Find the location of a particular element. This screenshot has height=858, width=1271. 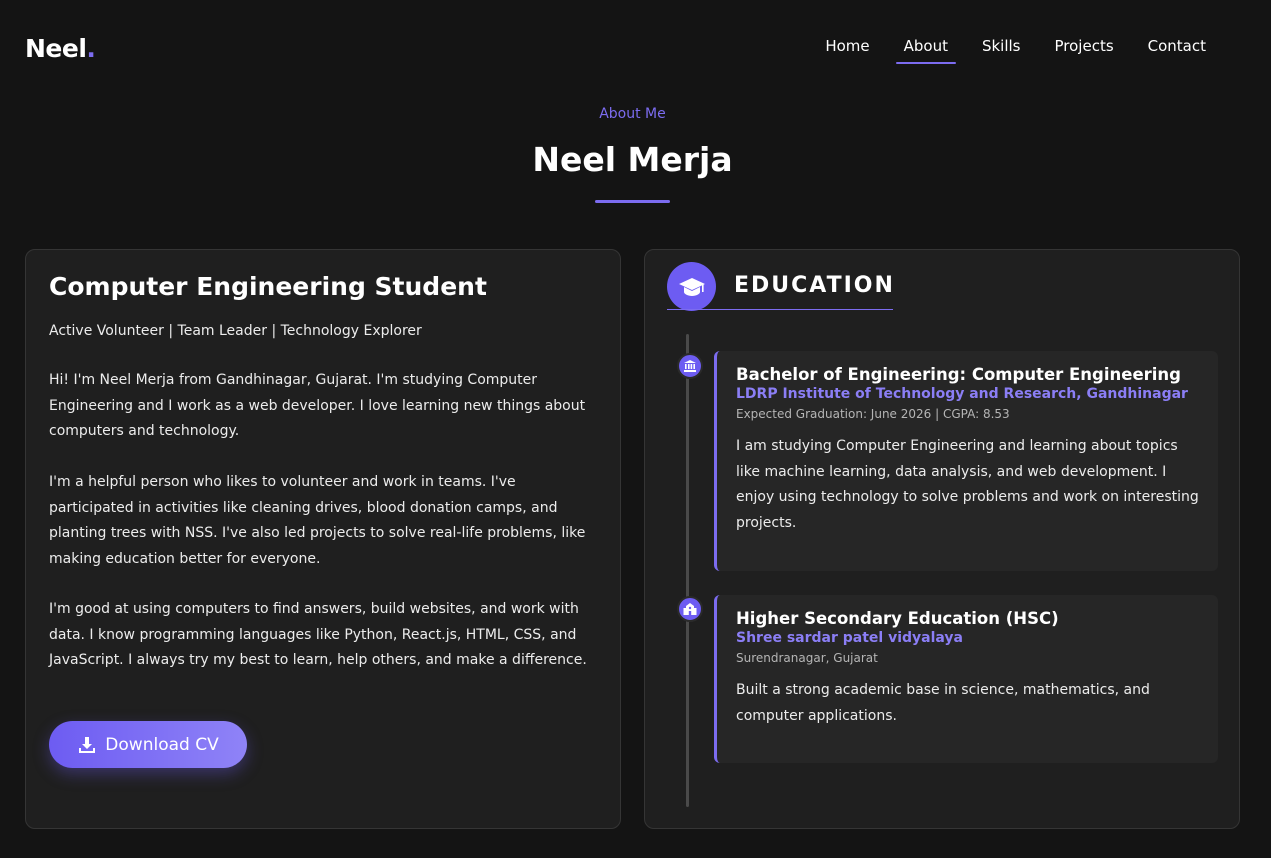

logo: Neel. is located at coordinates (60, 48).